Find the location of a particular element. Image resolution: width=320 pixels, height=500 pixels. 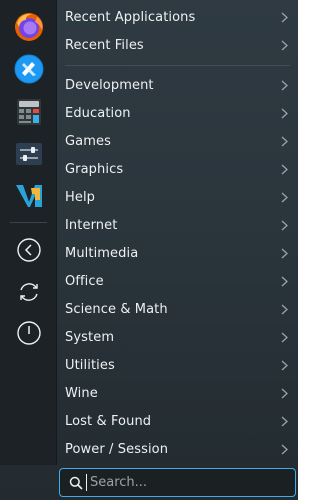

category-item: Development is located at coordinates (177, 85).